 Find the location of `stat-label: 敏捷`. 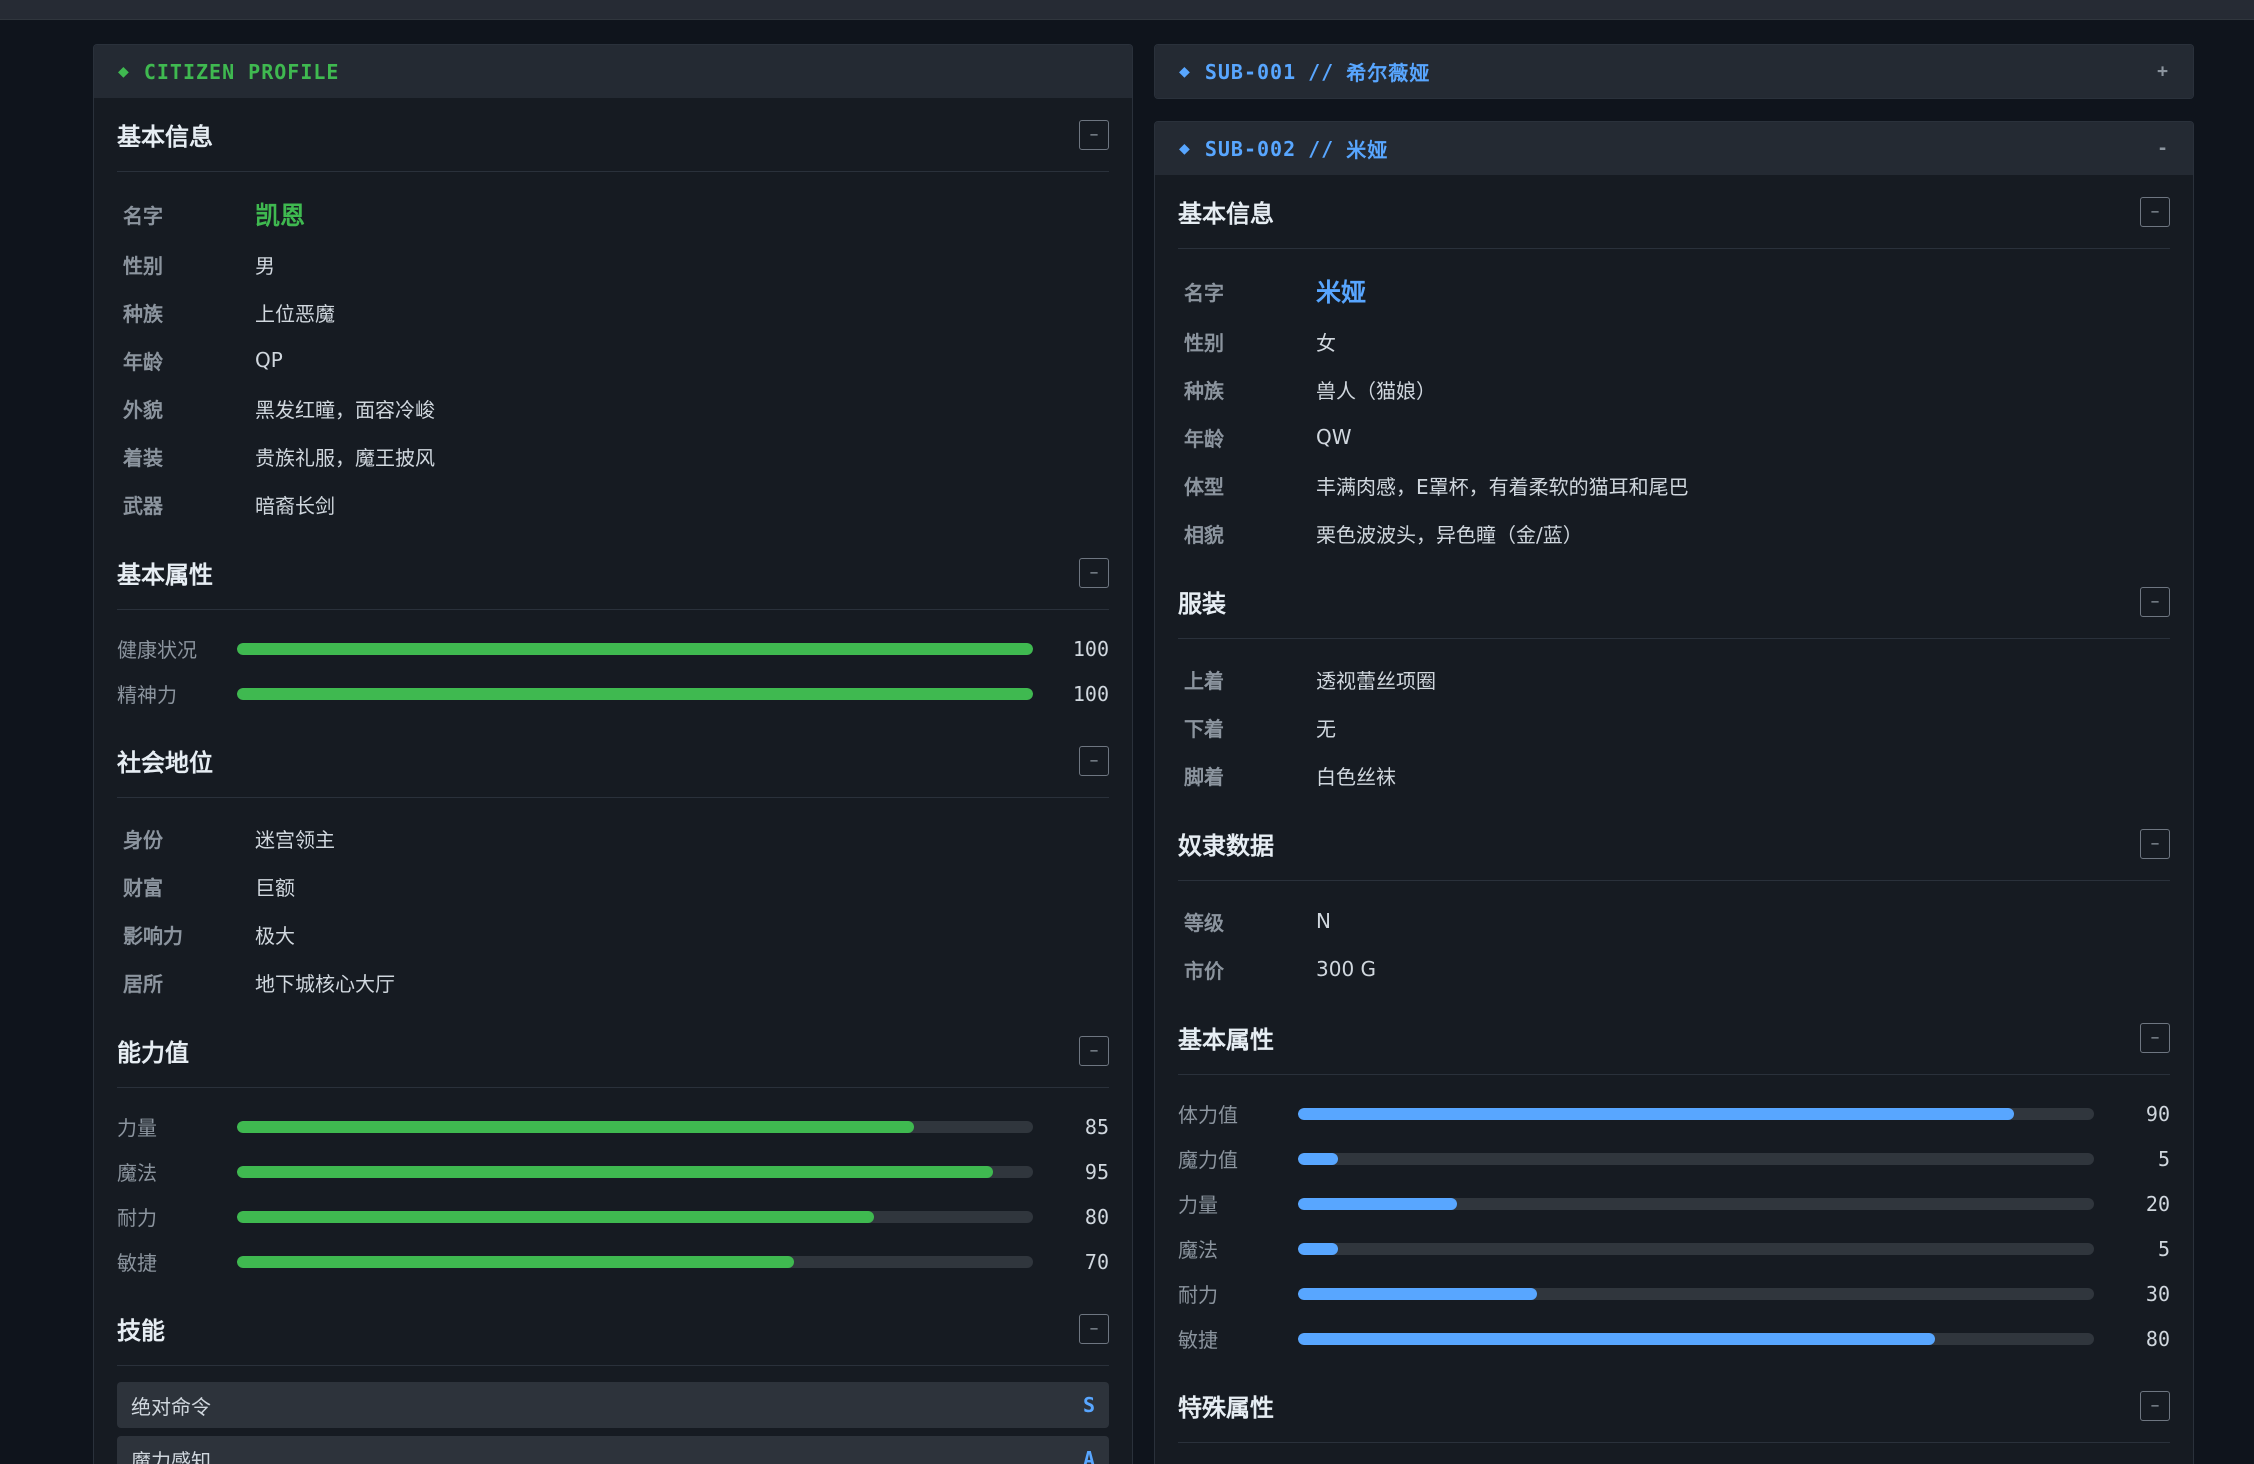

stat-label: 敏捷 is located at coordinates (137, 1263).